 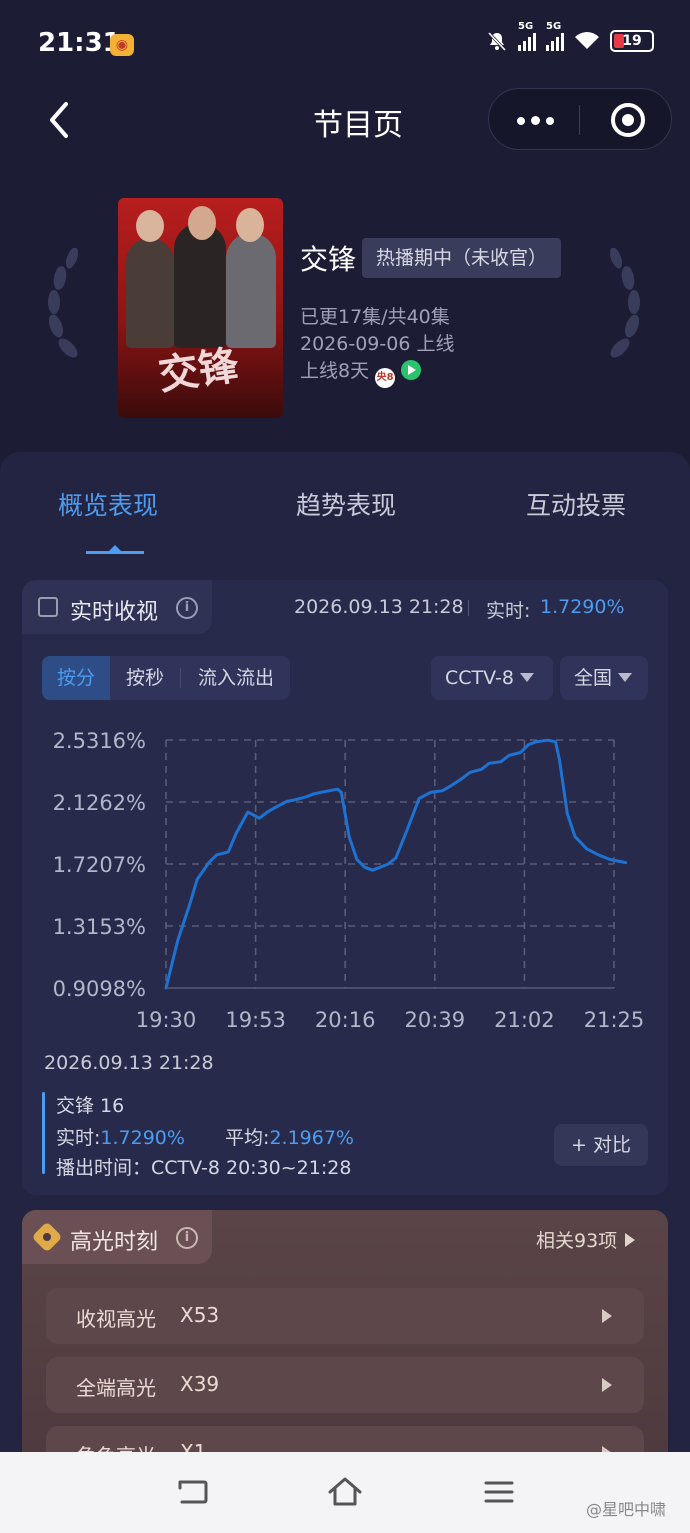 I want to click on x-tick-label: 21:25, so click(x=614, y=1020).